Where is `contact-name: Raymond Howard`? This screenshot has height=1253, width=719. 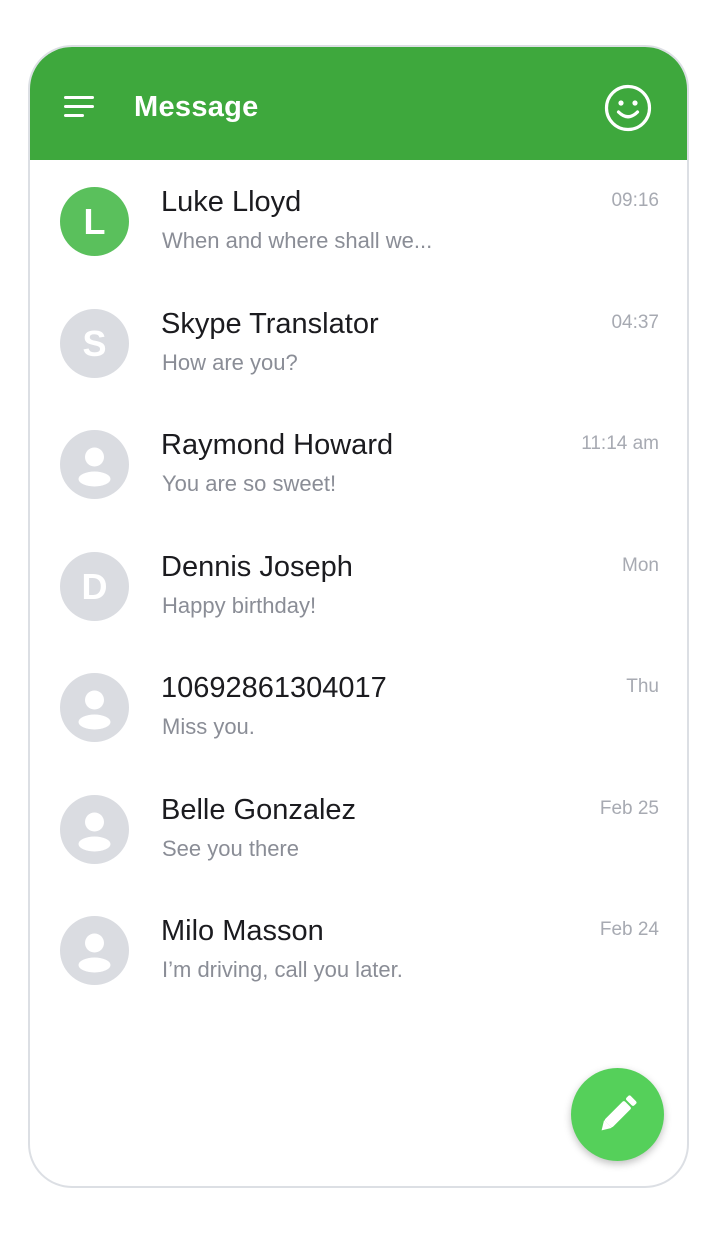 contact-name: Raymond Howard is located at coordinates (277, 445).